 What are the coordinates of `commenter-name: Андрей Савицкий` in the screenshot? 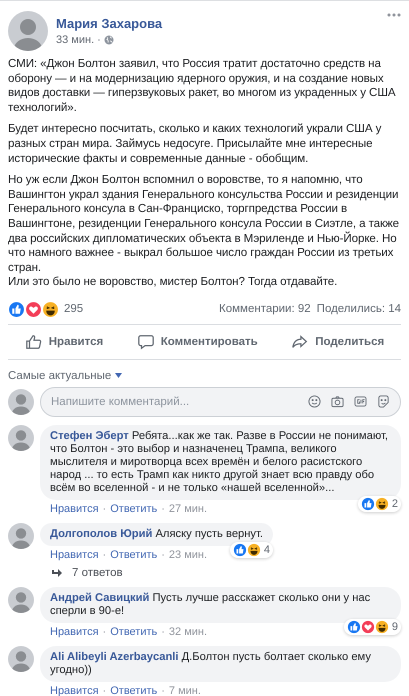 It's located at (100, 598).